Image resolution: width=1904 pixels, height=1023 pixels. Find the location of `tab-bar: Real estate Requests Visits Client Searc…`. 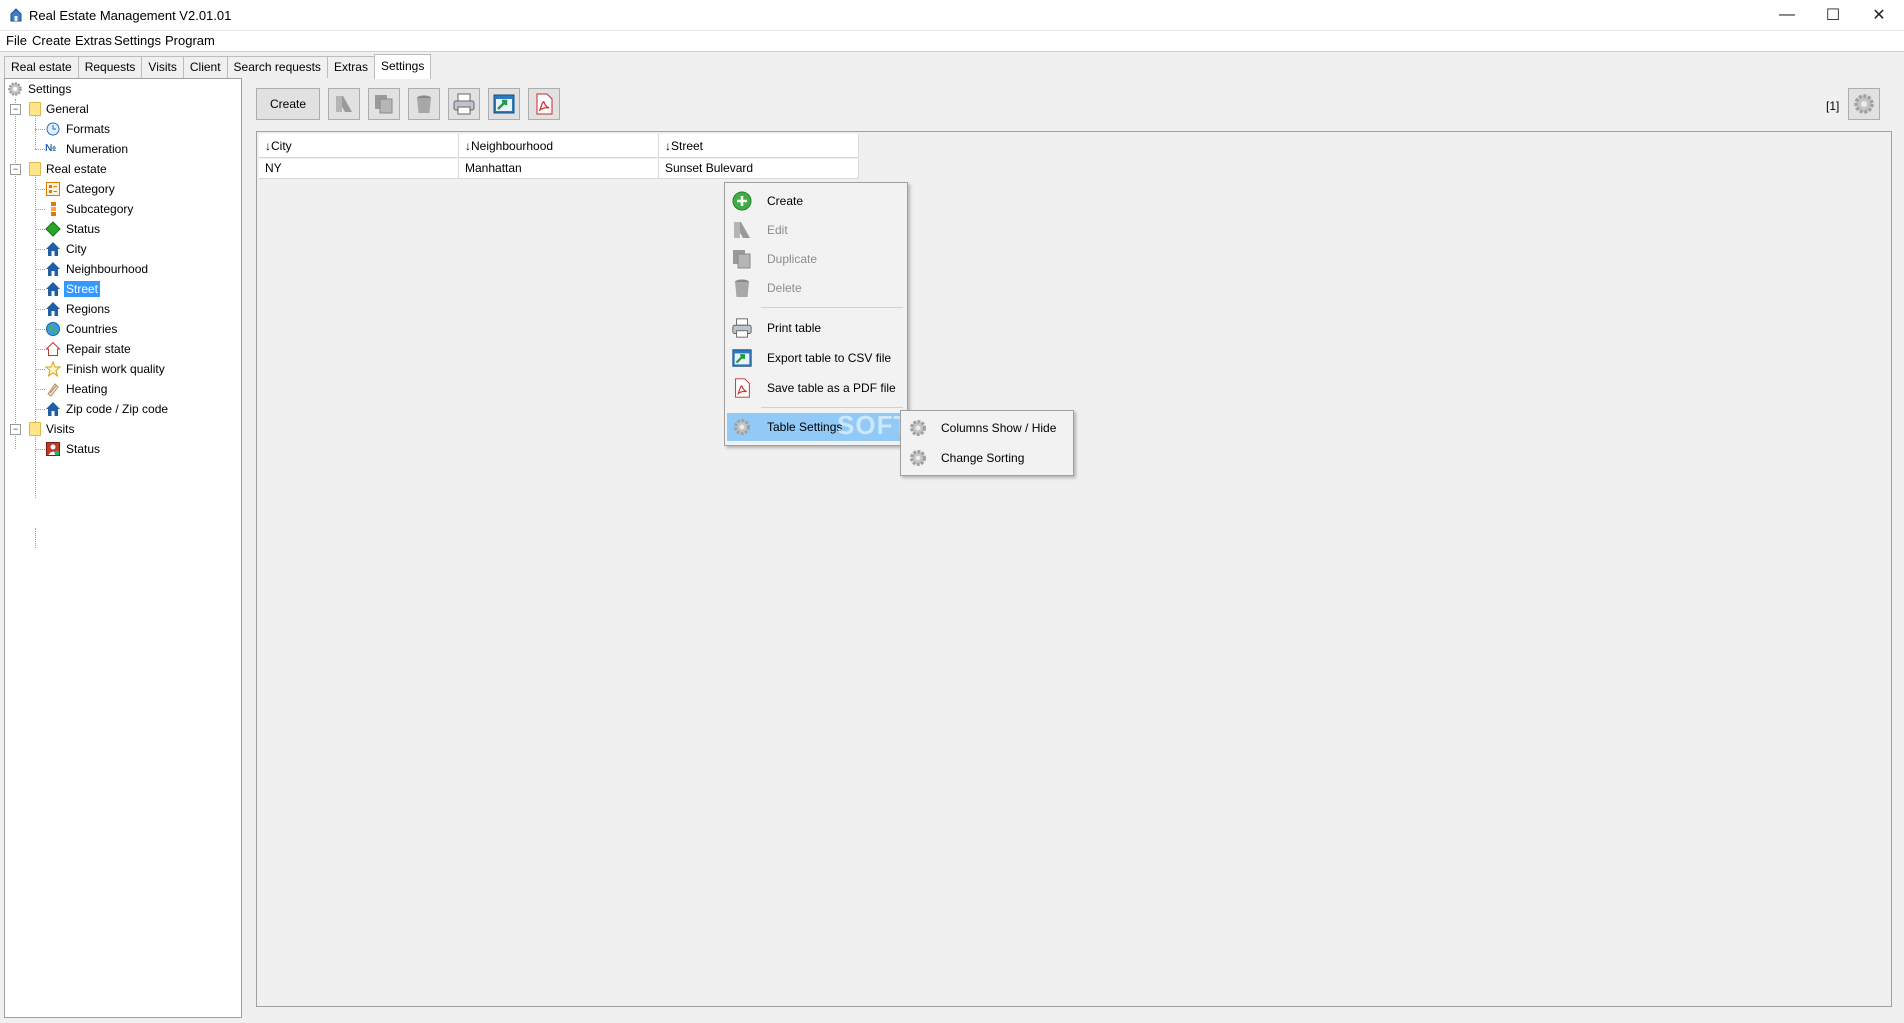

tab-bar: Real estate Requests Visits Client Searc… is located at coordinates (218, 66).